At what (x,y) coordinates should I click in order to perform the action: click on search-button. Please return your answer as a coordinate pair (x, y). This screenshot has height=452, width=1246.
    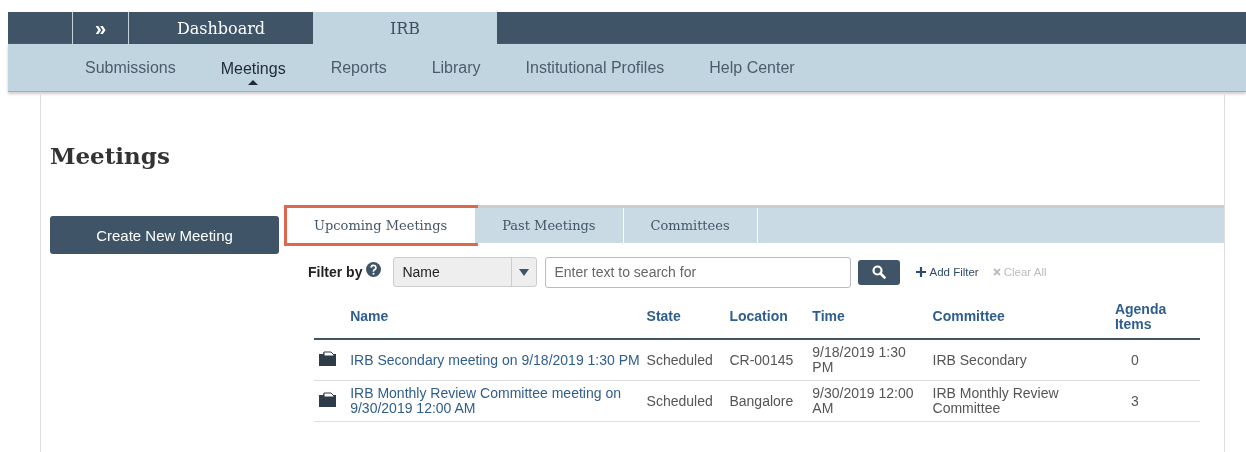
    Looking at the image, I should click on (879, 272).